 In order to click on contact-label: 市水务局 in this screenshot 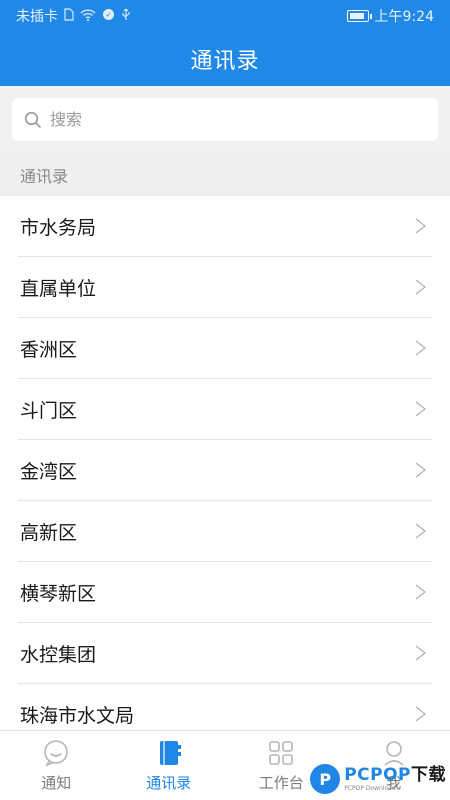, I will do `click(58, 227)`.